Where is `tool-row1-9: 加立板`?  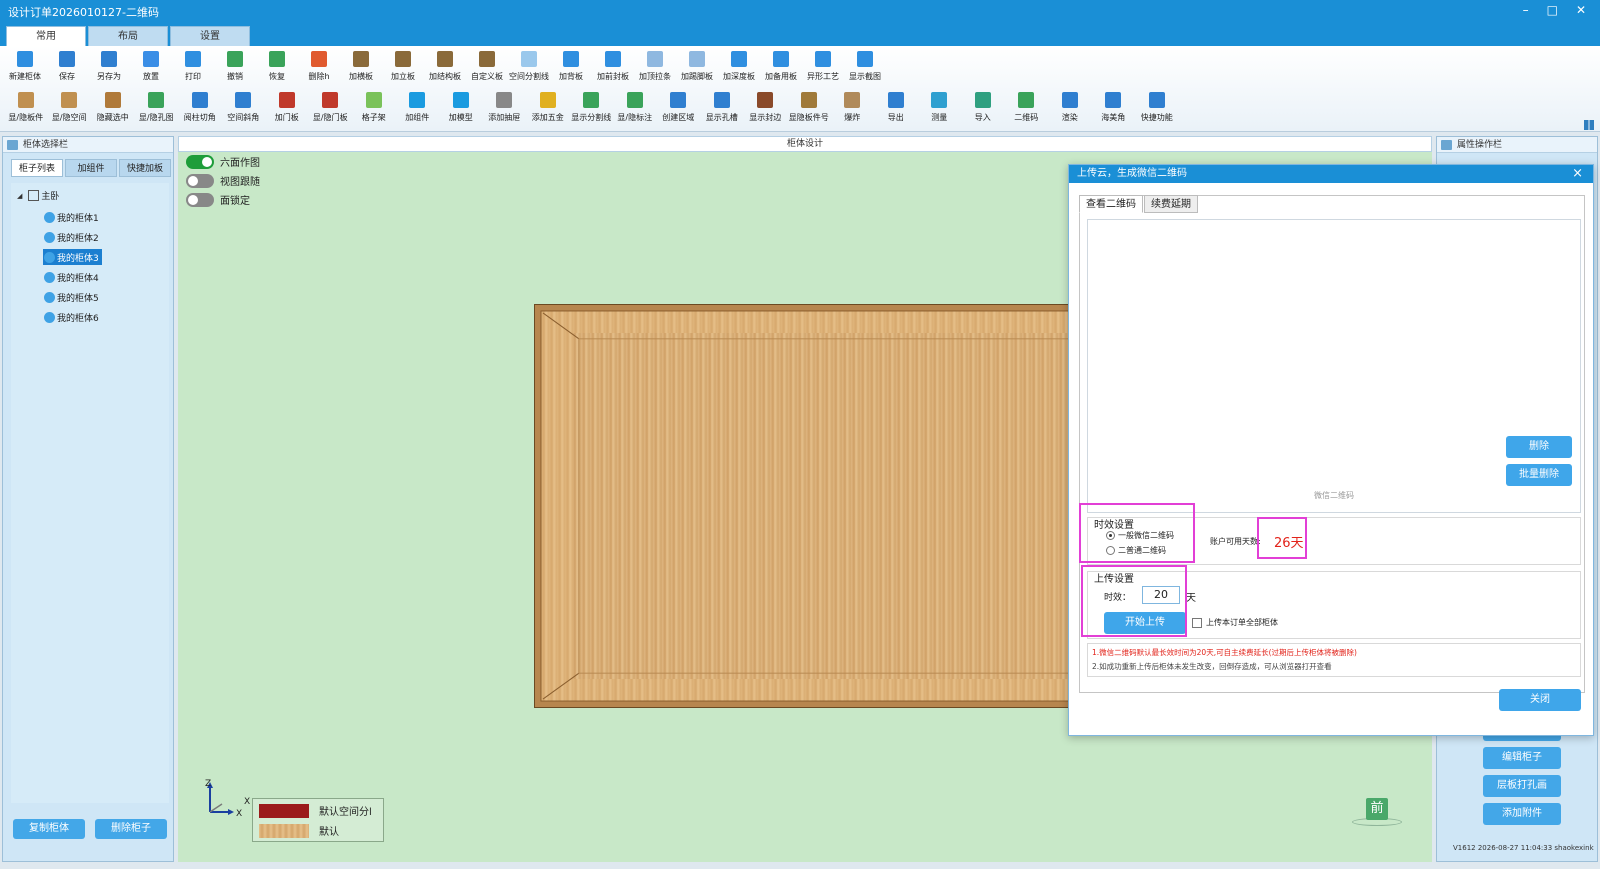 tool-row1-9: 加立板 is located at coordinates (403, 68).